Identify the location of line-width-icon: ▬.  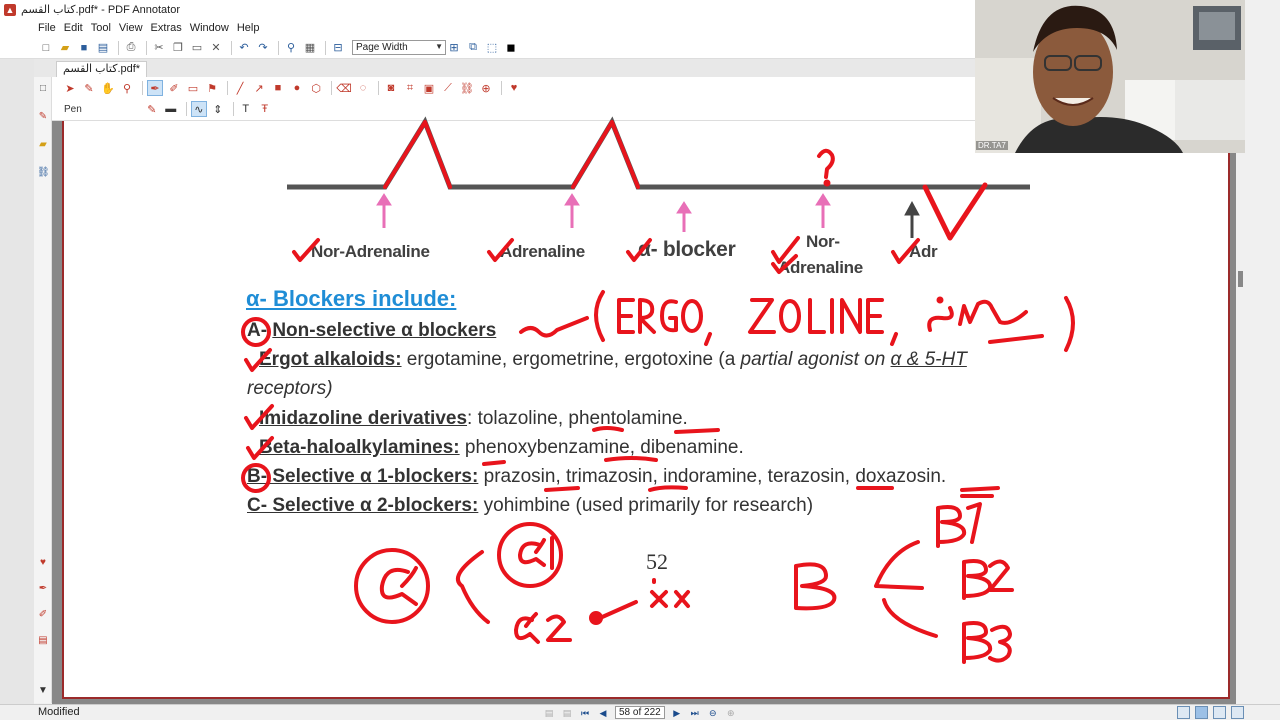
(171, 109).